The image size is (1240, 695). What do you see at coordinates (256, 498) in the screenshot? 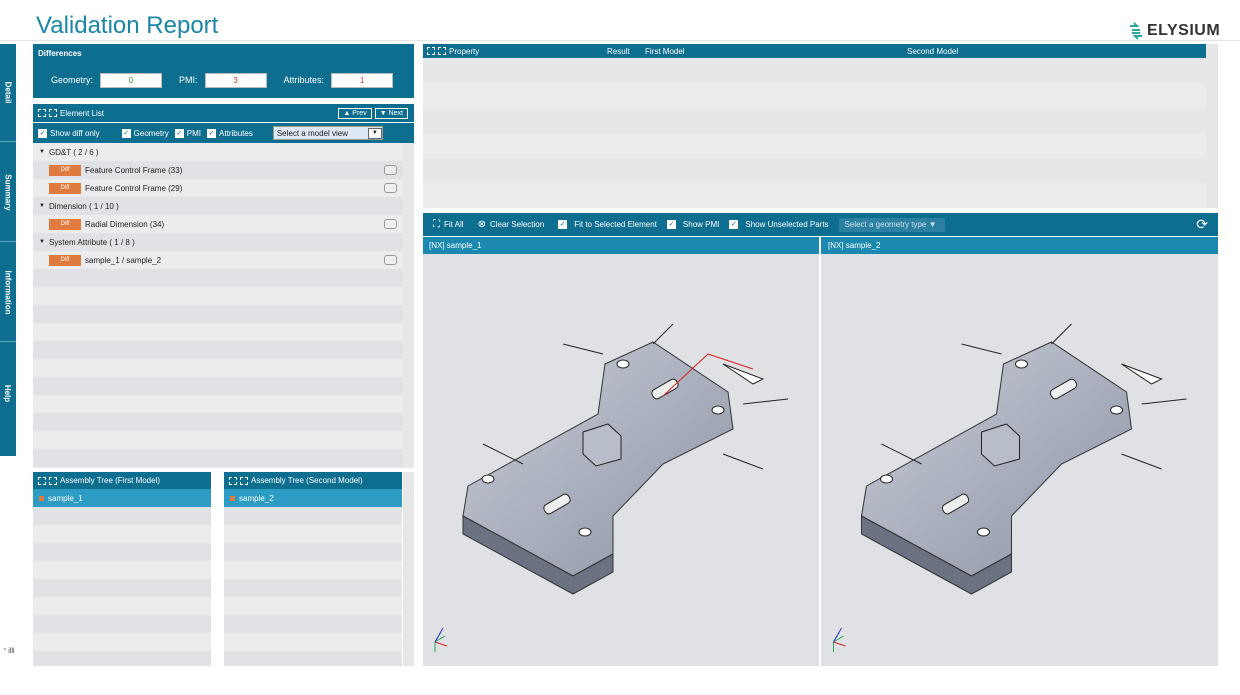
I see `assembly-node-label: sample_2` at bounding box center [256, 498].